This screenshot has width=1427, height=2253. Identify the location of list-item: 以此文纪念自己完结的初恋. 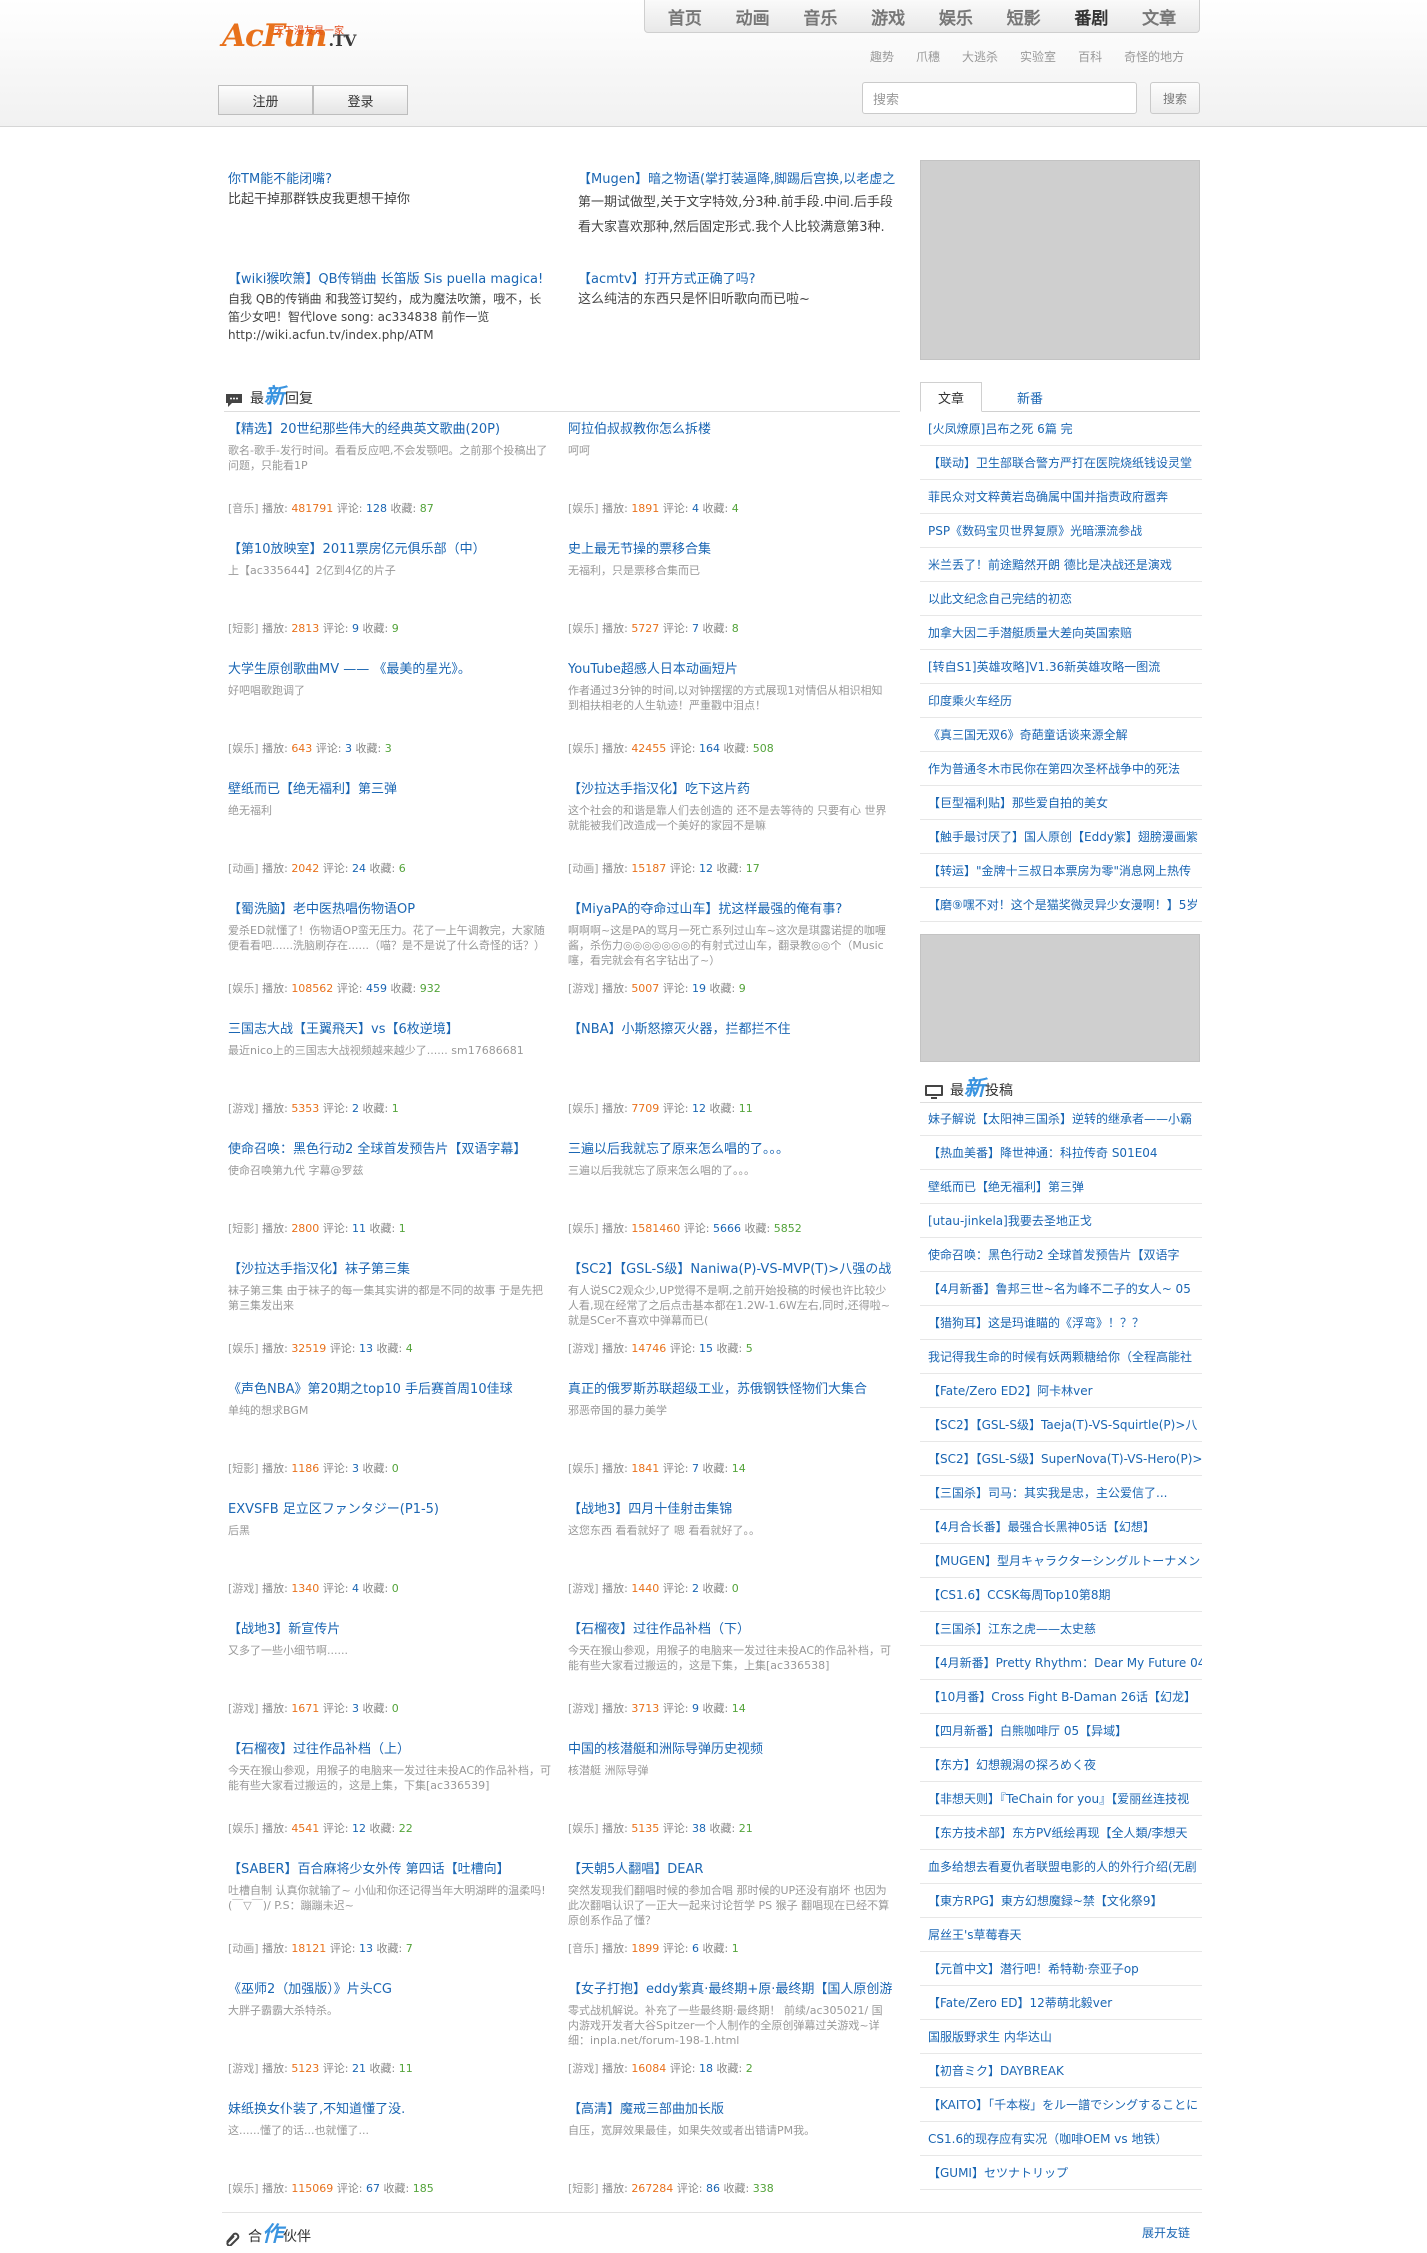
(1061, 599).